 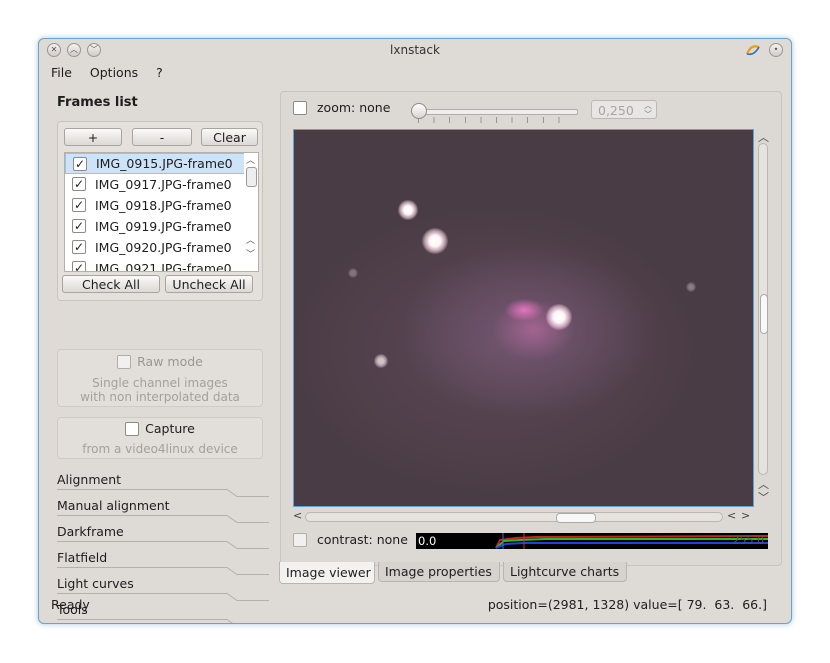 What do you see at coordinates (132, 429) in the screenshot?
I see `capture-checkbox` at bounding box center [132, 429].